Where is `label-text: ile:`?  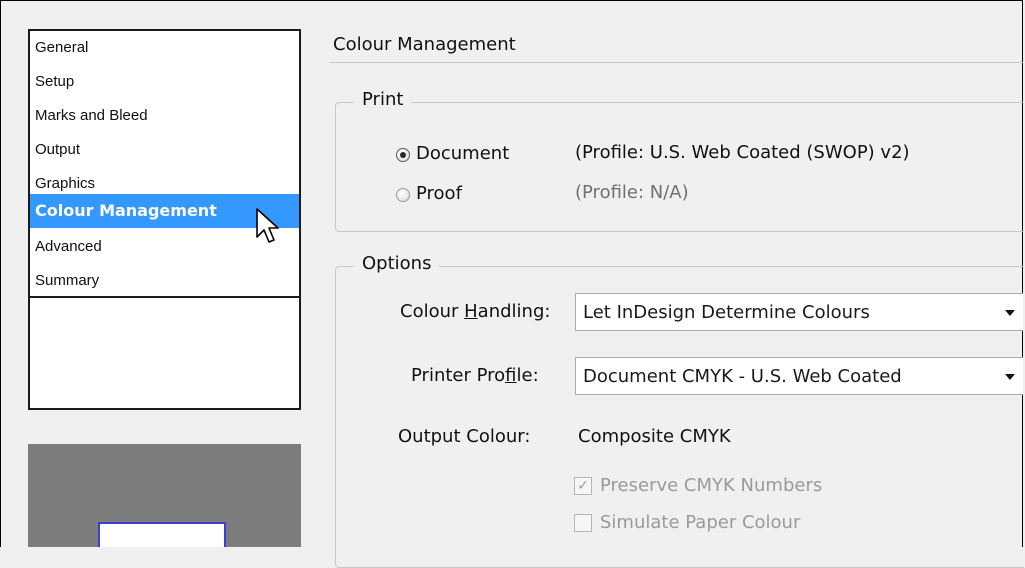
label-text: ile: is located at coordinates (527, 375).